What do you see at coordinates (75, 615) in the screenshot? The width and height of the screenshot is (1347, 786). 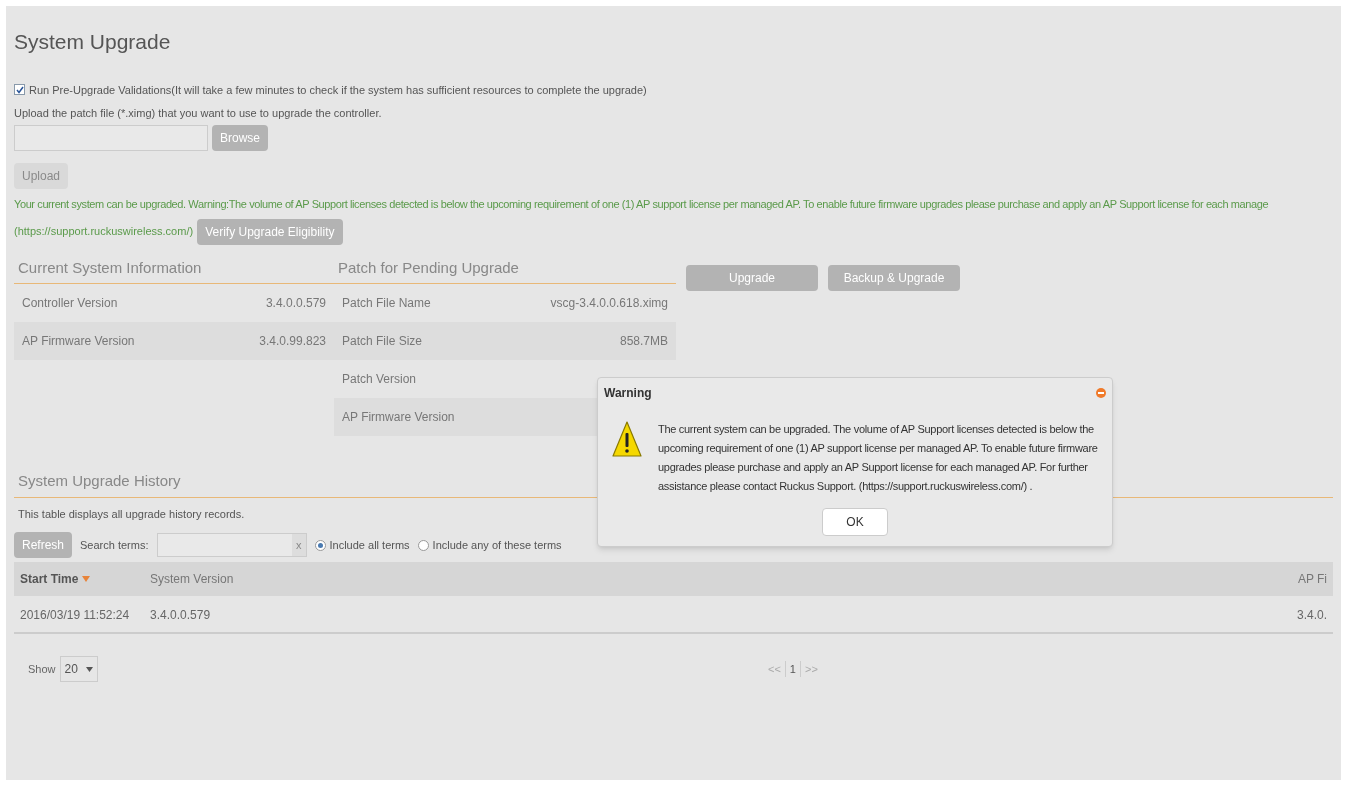 I see `table-cell: 2016/03/19 11:52:24` at bounding box center [75, 615].